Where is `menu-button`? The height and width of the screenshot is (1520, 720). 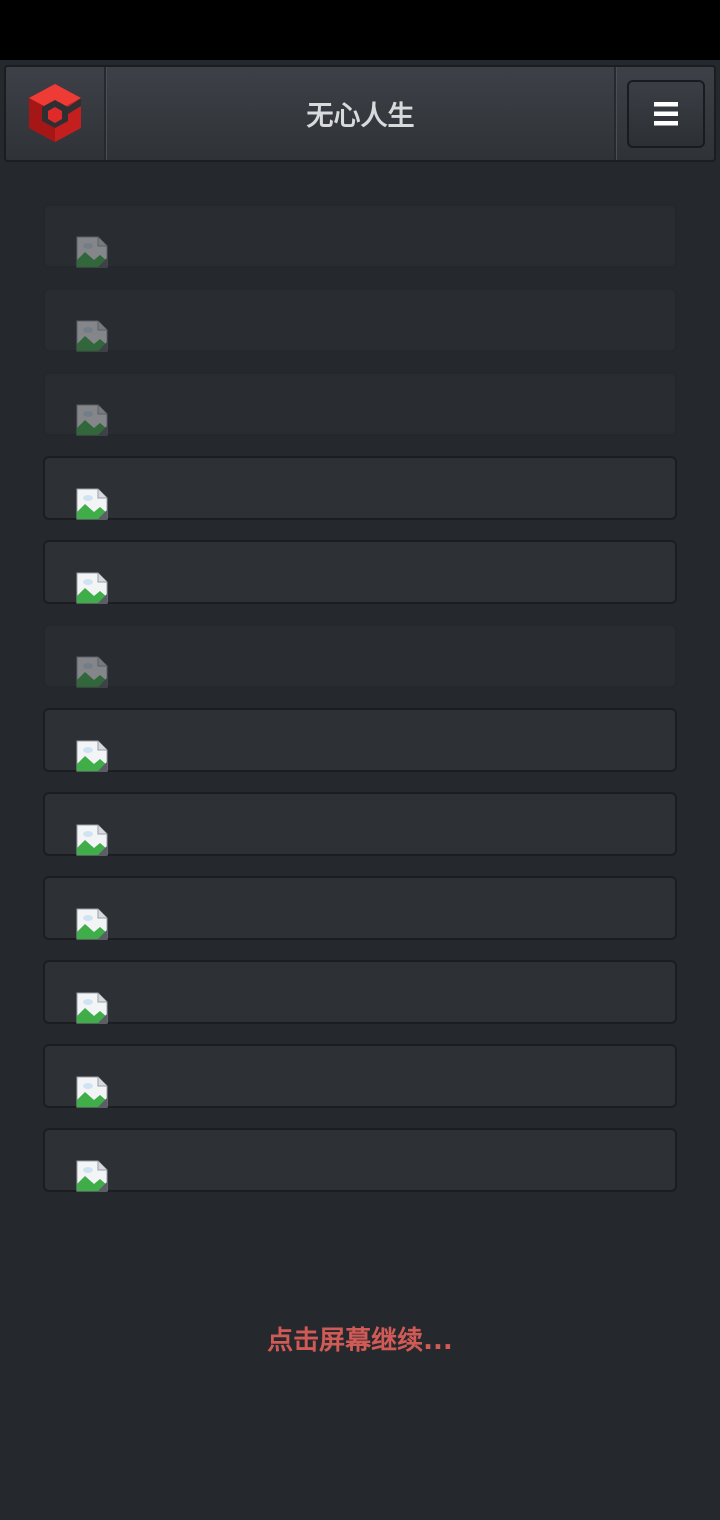 menu-button is located at coordinates (665, 113).